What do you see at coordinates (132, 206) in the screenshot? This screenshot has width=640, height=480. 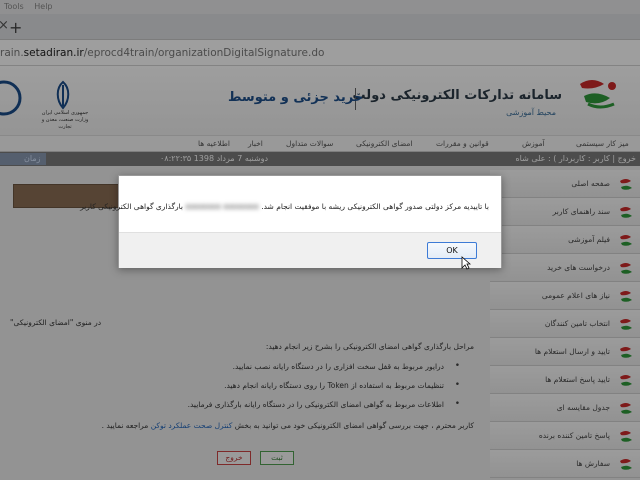 I see `dialog-message-end: بارگذاری گواهی الکترونیکی کاربر` at bounding box center [132, 206].